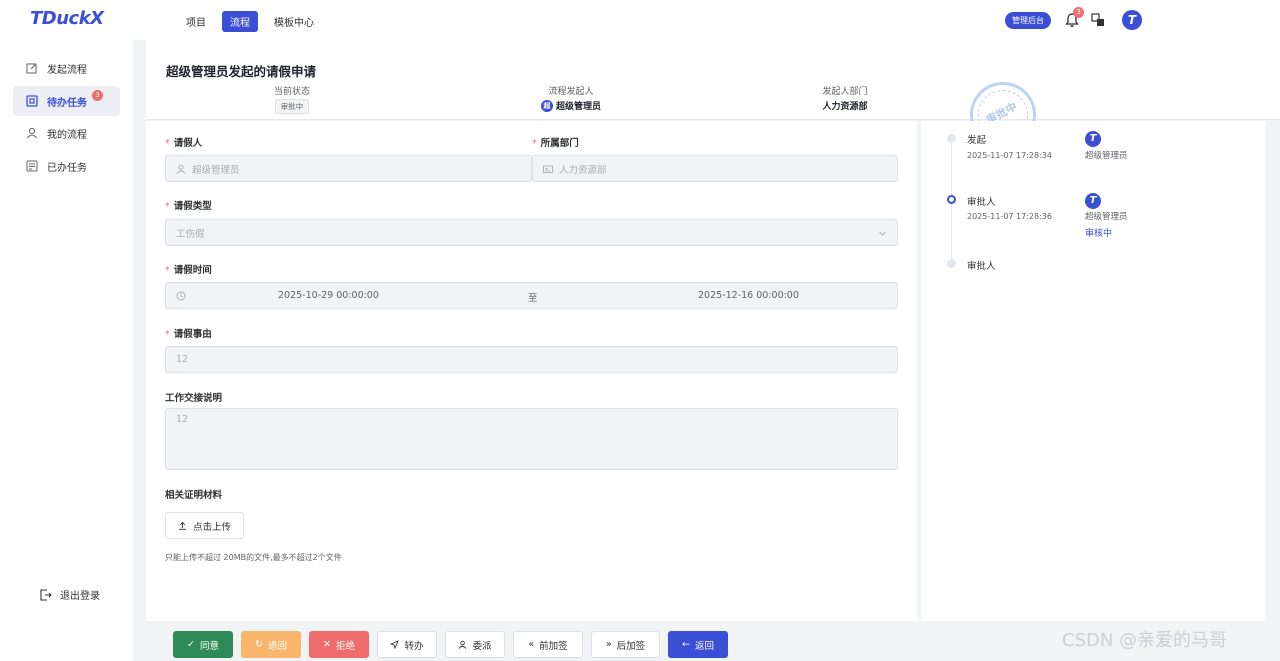 Image resolution: width=1280 pixels, height=661 pixels. Describe the element at coordinates (951, 199) in the screenshot. I see `timeline-dot-current` at that location.